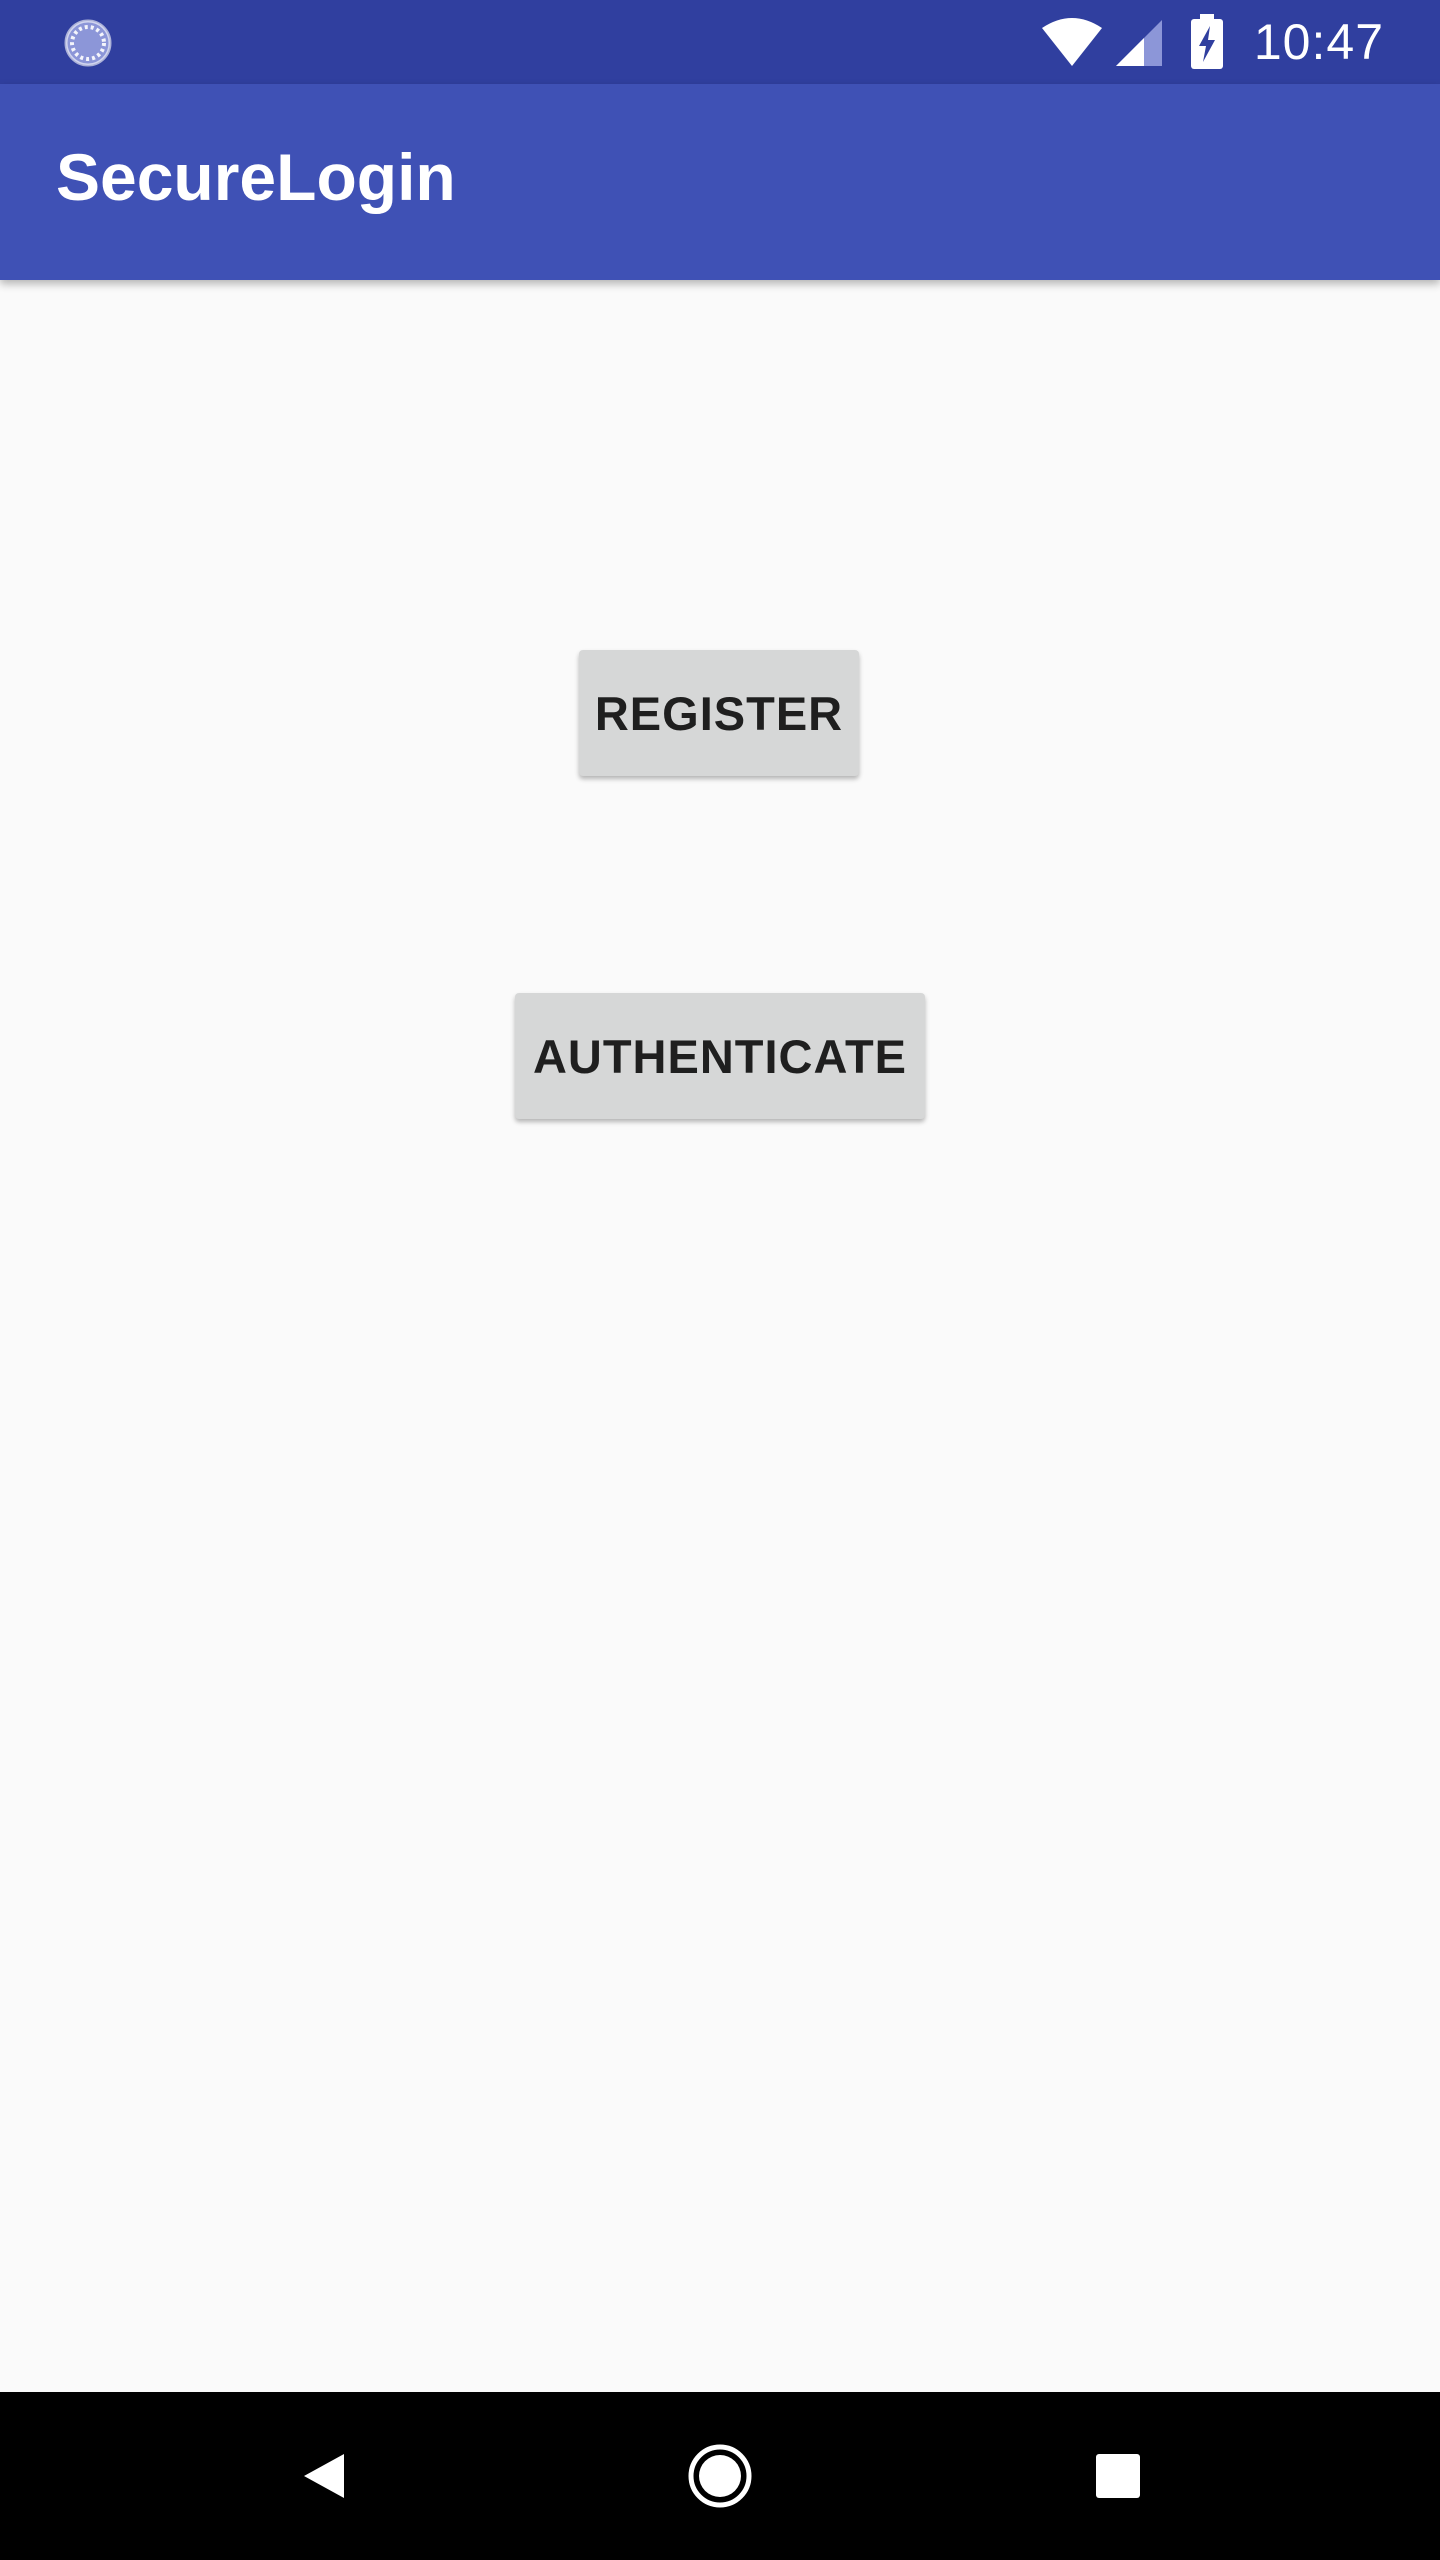 The height and width of the screenshot is (2560, 1440). Describe the element at coordinates (88, 43) in the screenshot. I see `sync-loading-icon` at that location.